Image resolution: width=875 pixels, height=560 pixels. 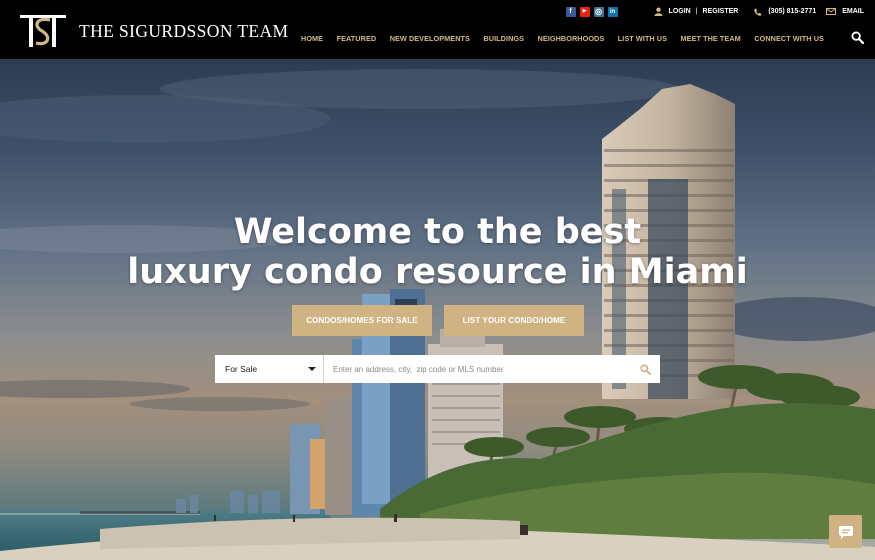 What do you see at coordinates (477, 369) in the screenshot?
I see `property-search-input` at bounding box center [477, 369].